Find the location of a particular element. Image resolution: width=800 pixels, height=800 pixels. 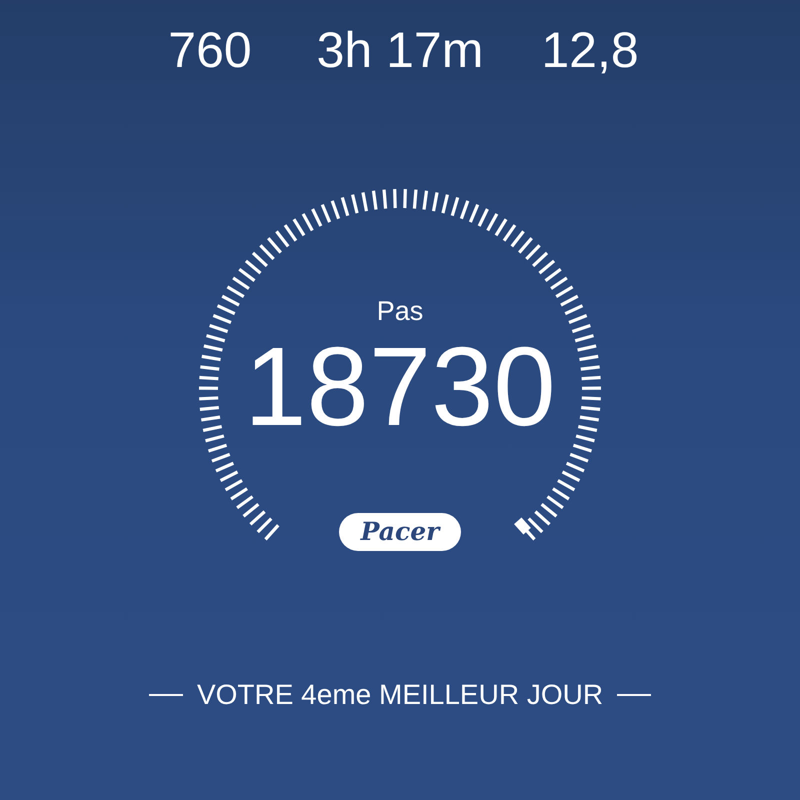

progress-marker is located at coordinates (522, 526).